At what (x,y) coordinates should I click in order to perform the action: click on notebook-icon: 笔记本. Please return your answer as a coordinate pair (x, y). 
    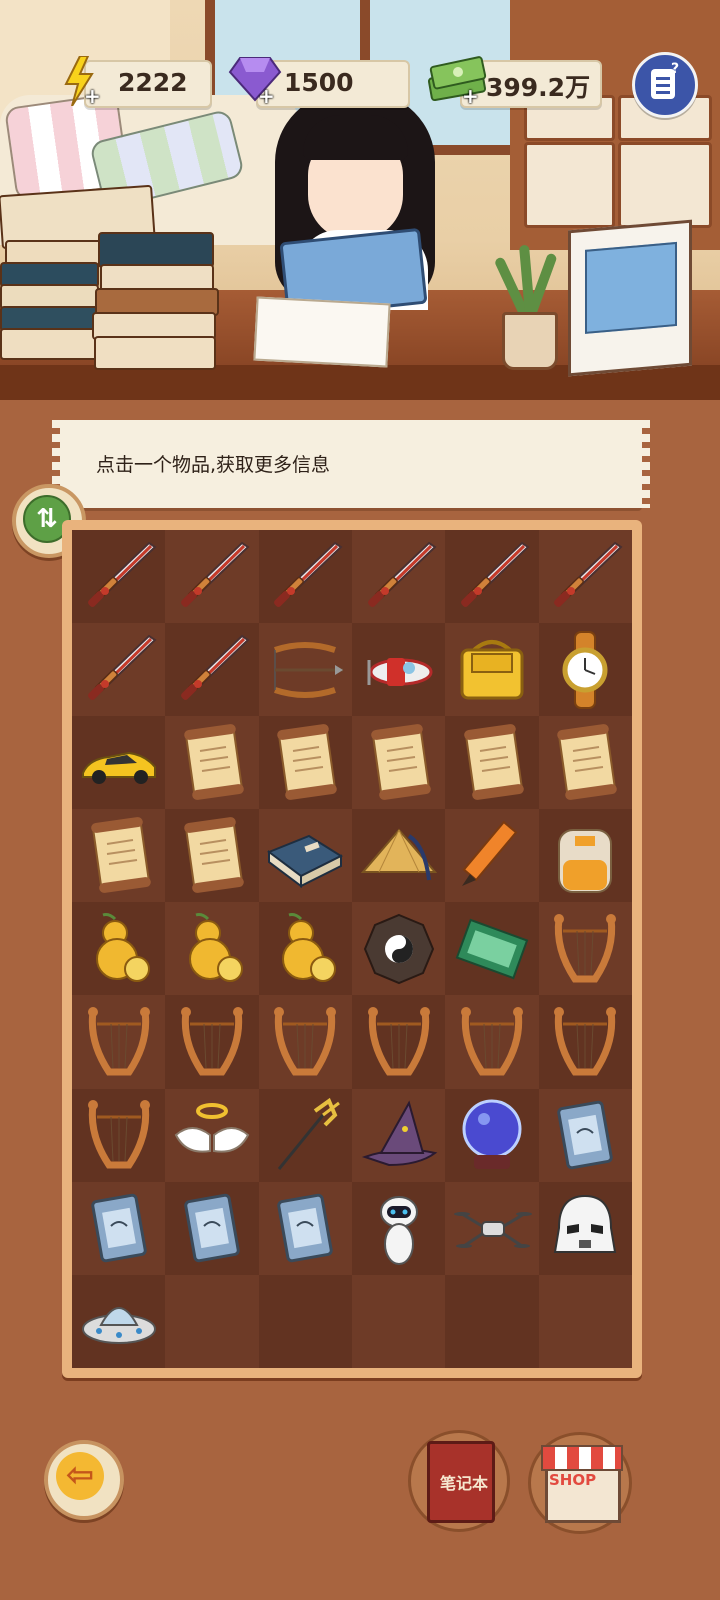
    Looking at the image, I should click on (461, 1482).